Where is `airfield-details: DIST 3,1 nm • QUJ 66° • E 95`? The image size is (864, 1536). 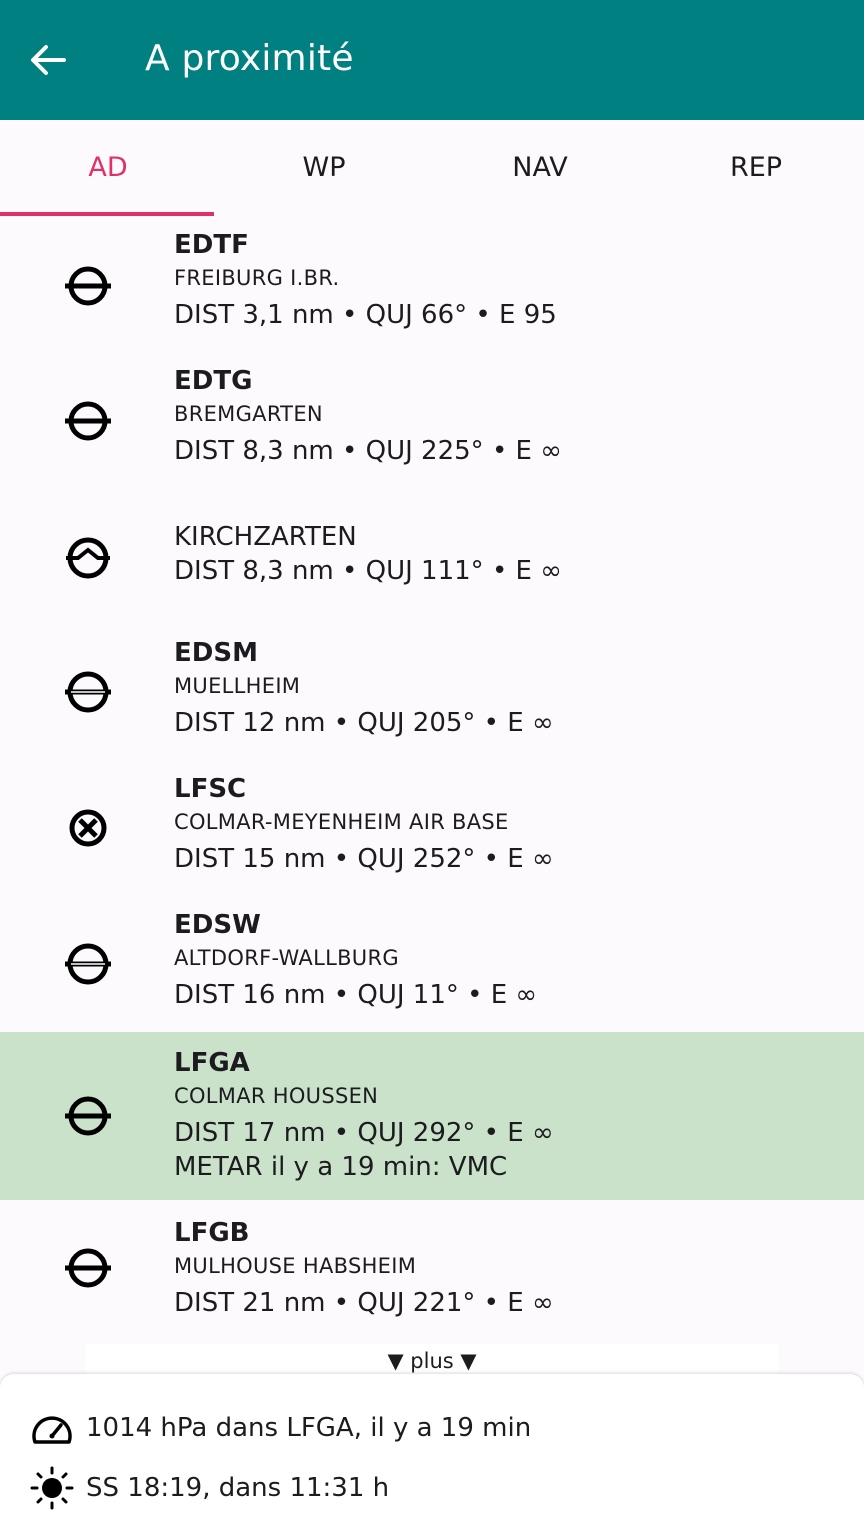 airfield-details: DIST 3,1 nm • QUJ 66° • E 95 is located at coordinates (365, 315).